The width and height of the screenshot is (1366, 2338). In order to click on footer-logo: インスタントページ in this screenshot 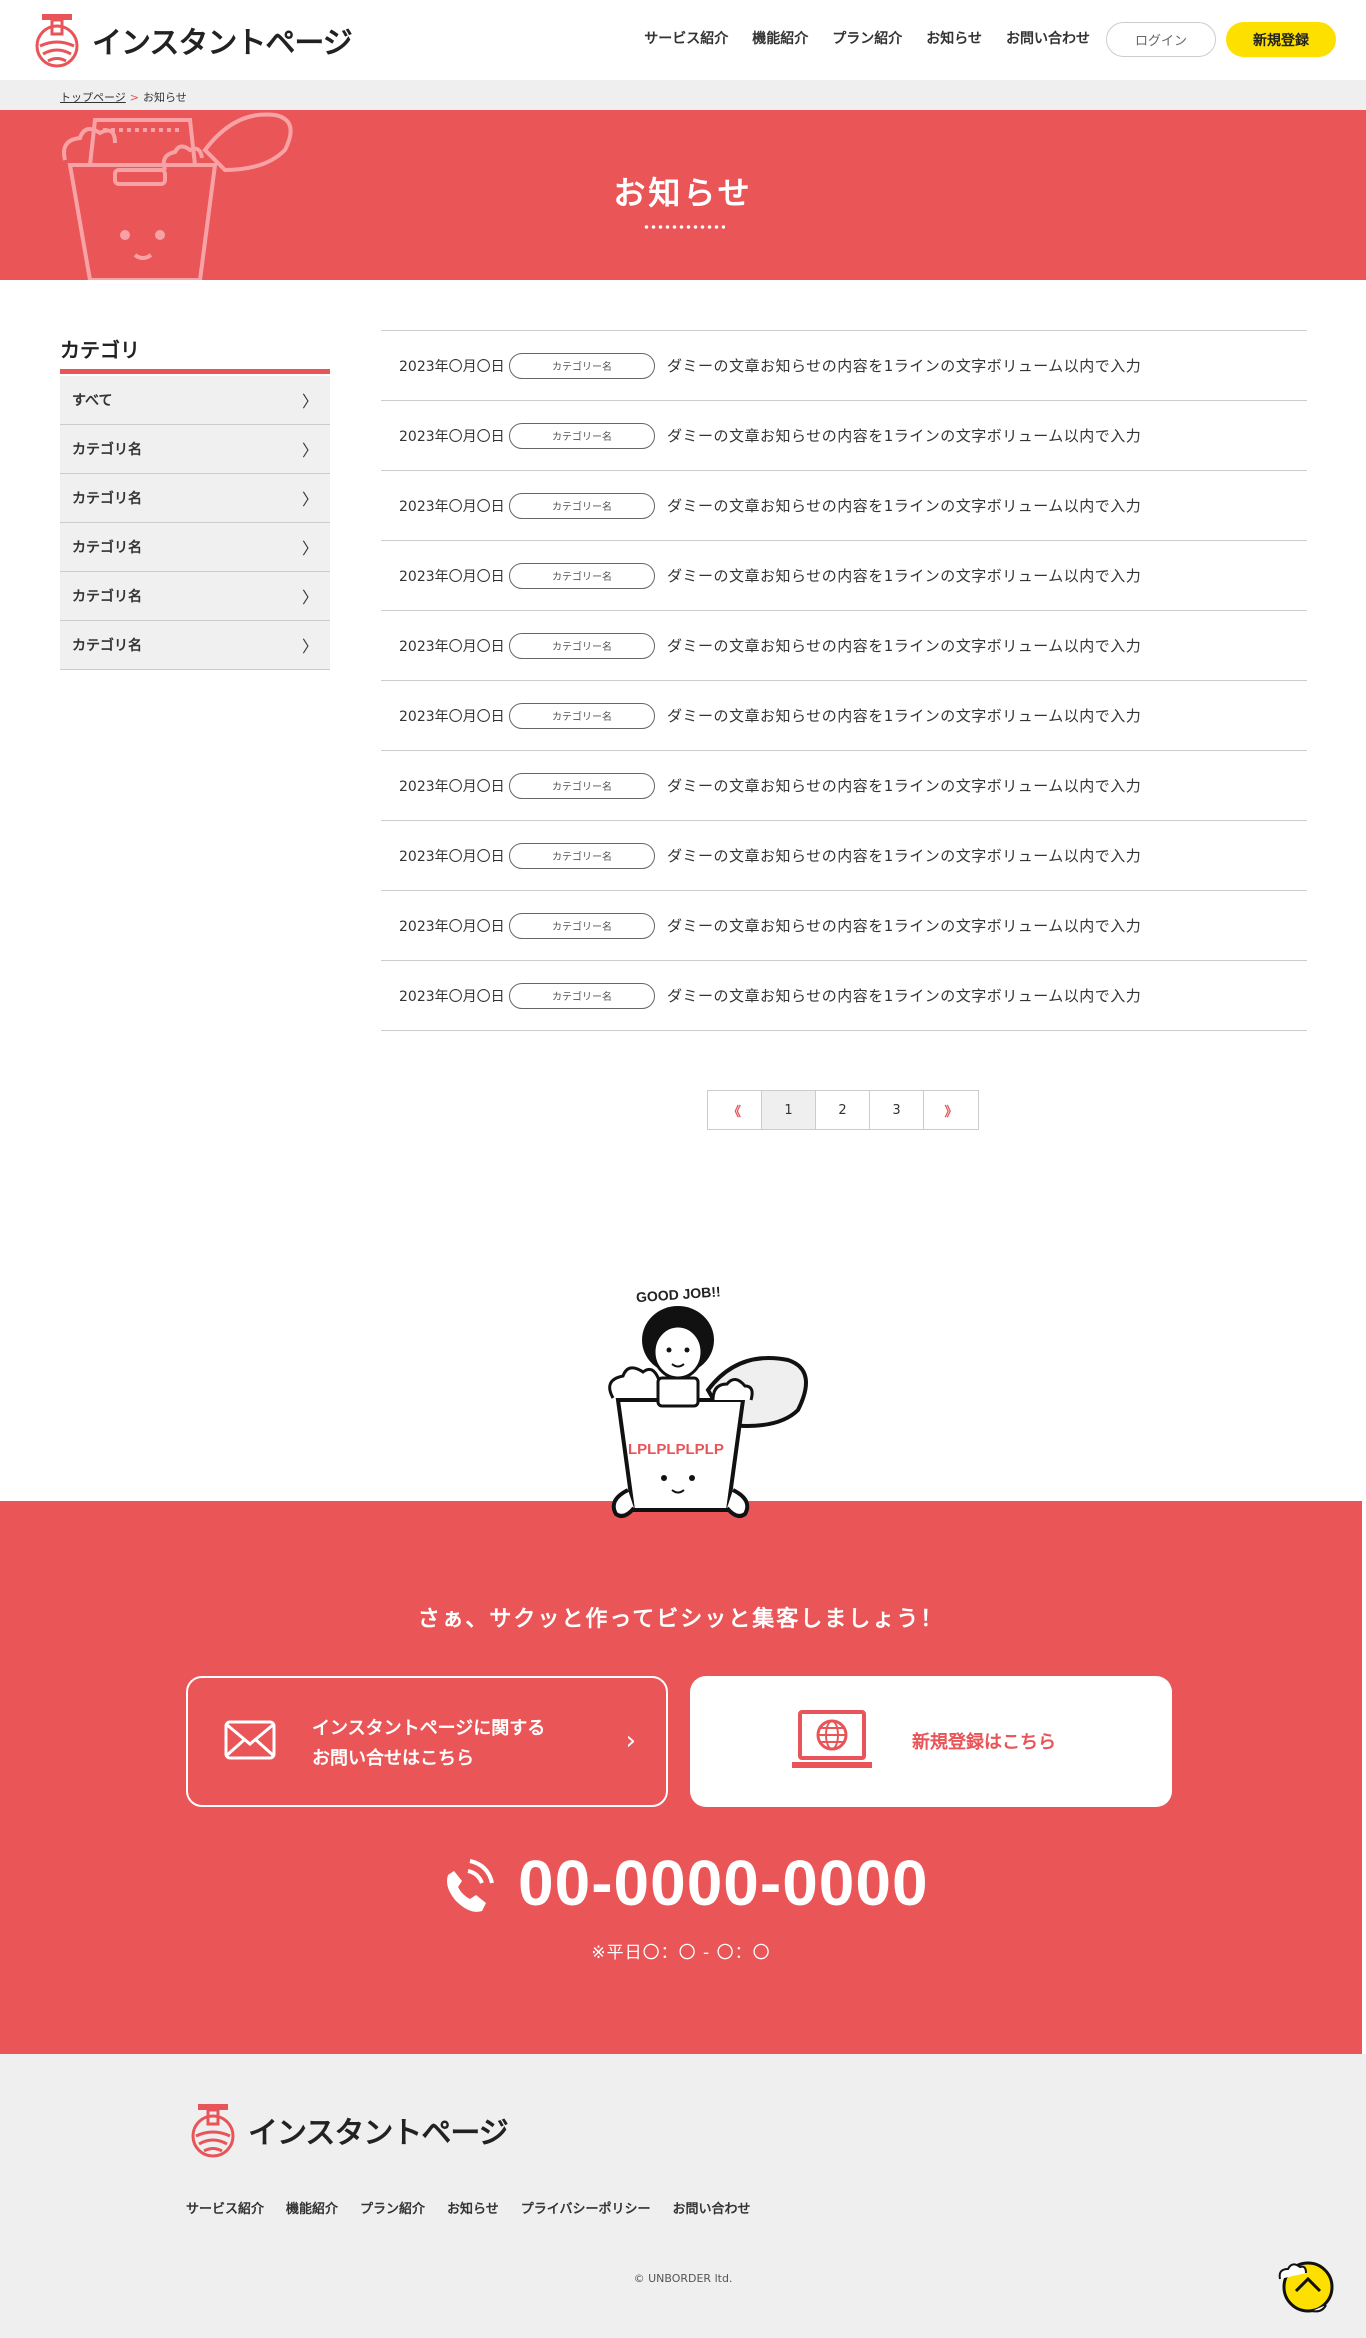, I will do `click(347, 2130)`.